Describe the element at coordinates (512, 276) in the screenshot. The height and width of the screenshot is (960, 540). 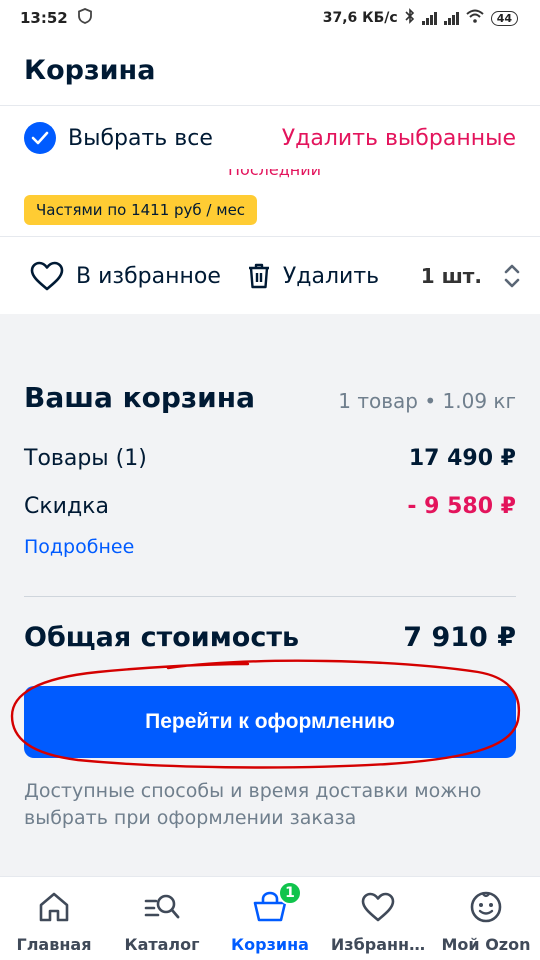
I see `chevron-updown-icon` at that location.